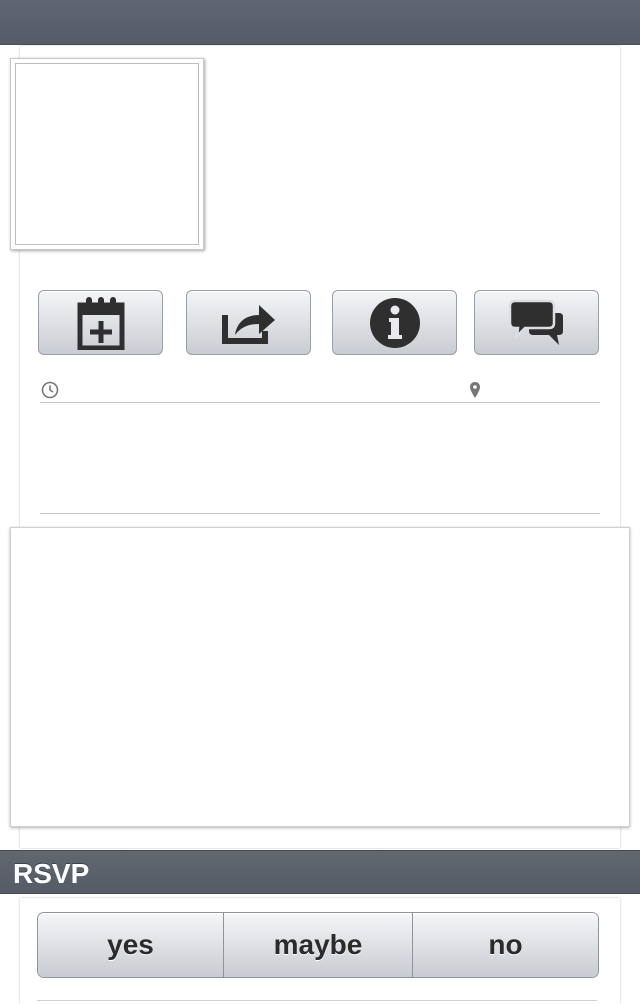  I want to click on comments-button, so click(536, 322).